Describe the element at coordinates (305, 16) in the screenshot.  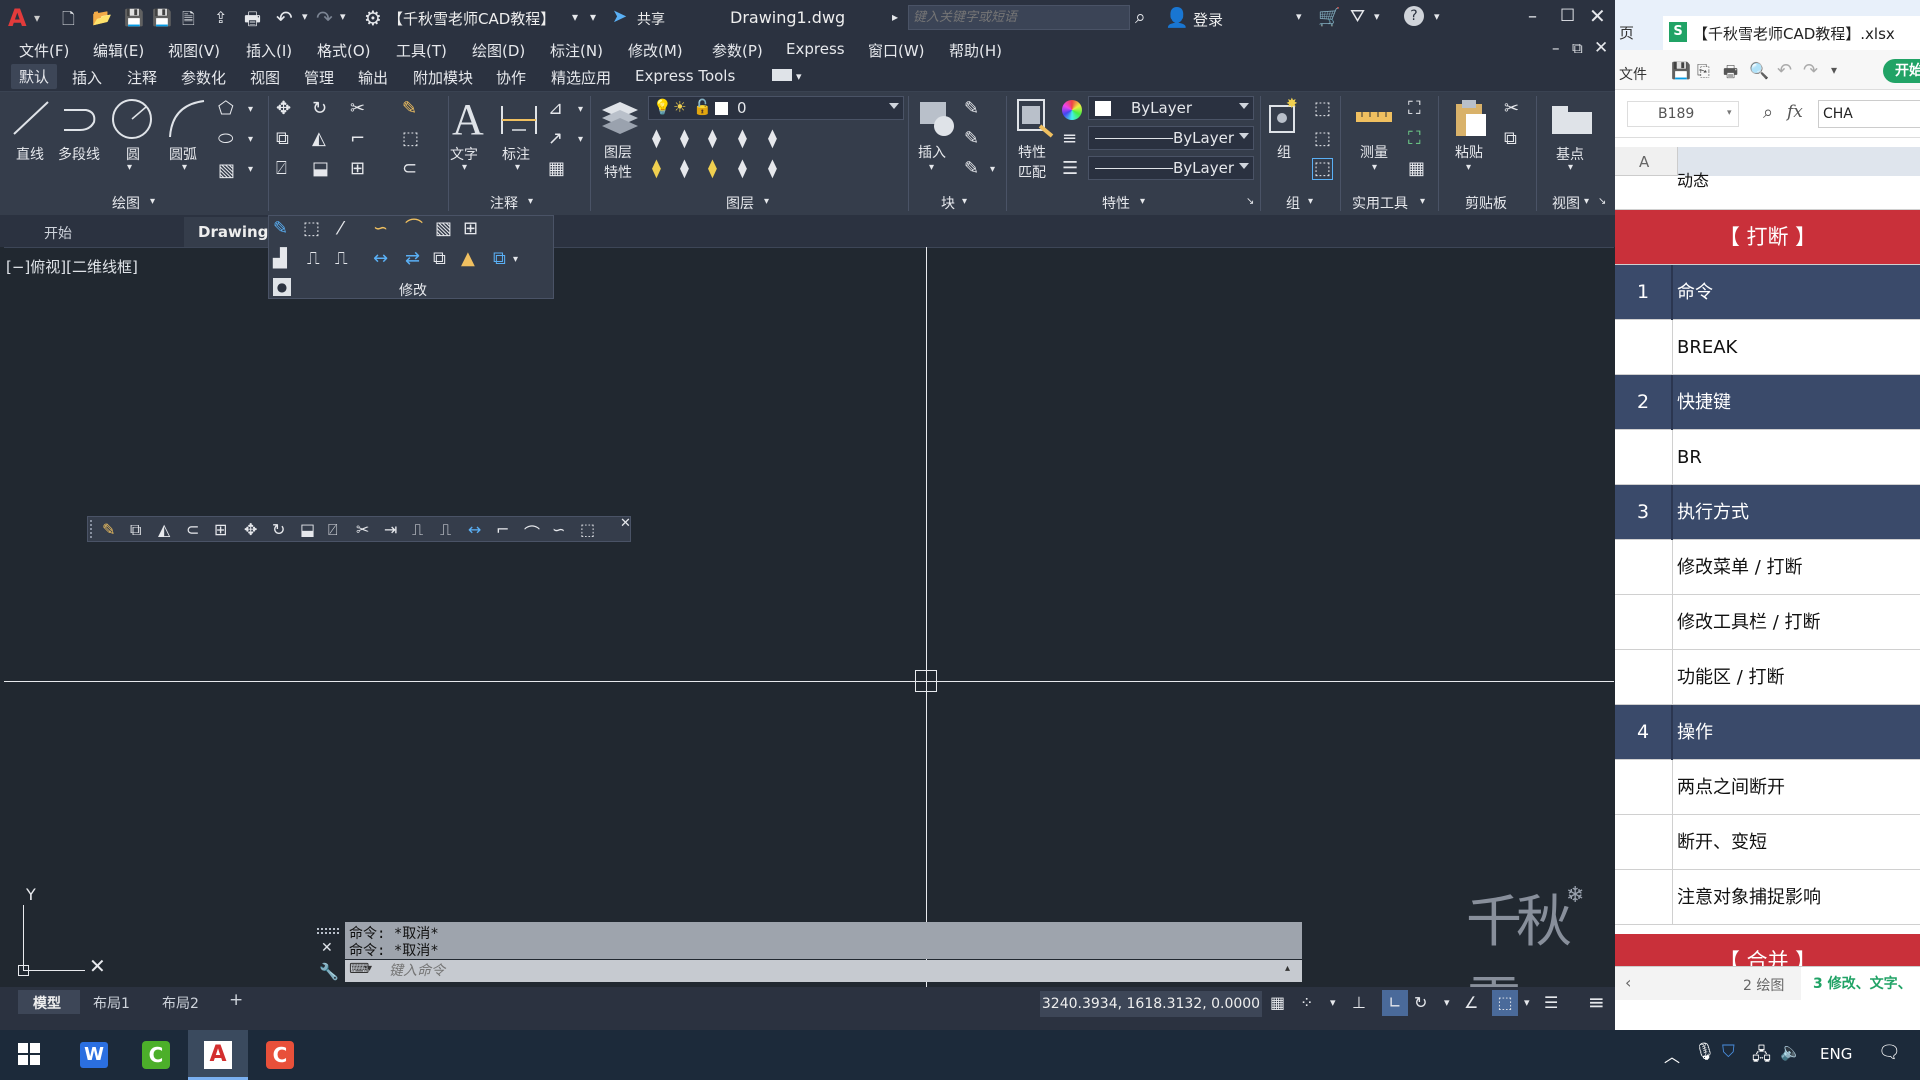
I see `undo-dropdown-icon: ▾` at that location.